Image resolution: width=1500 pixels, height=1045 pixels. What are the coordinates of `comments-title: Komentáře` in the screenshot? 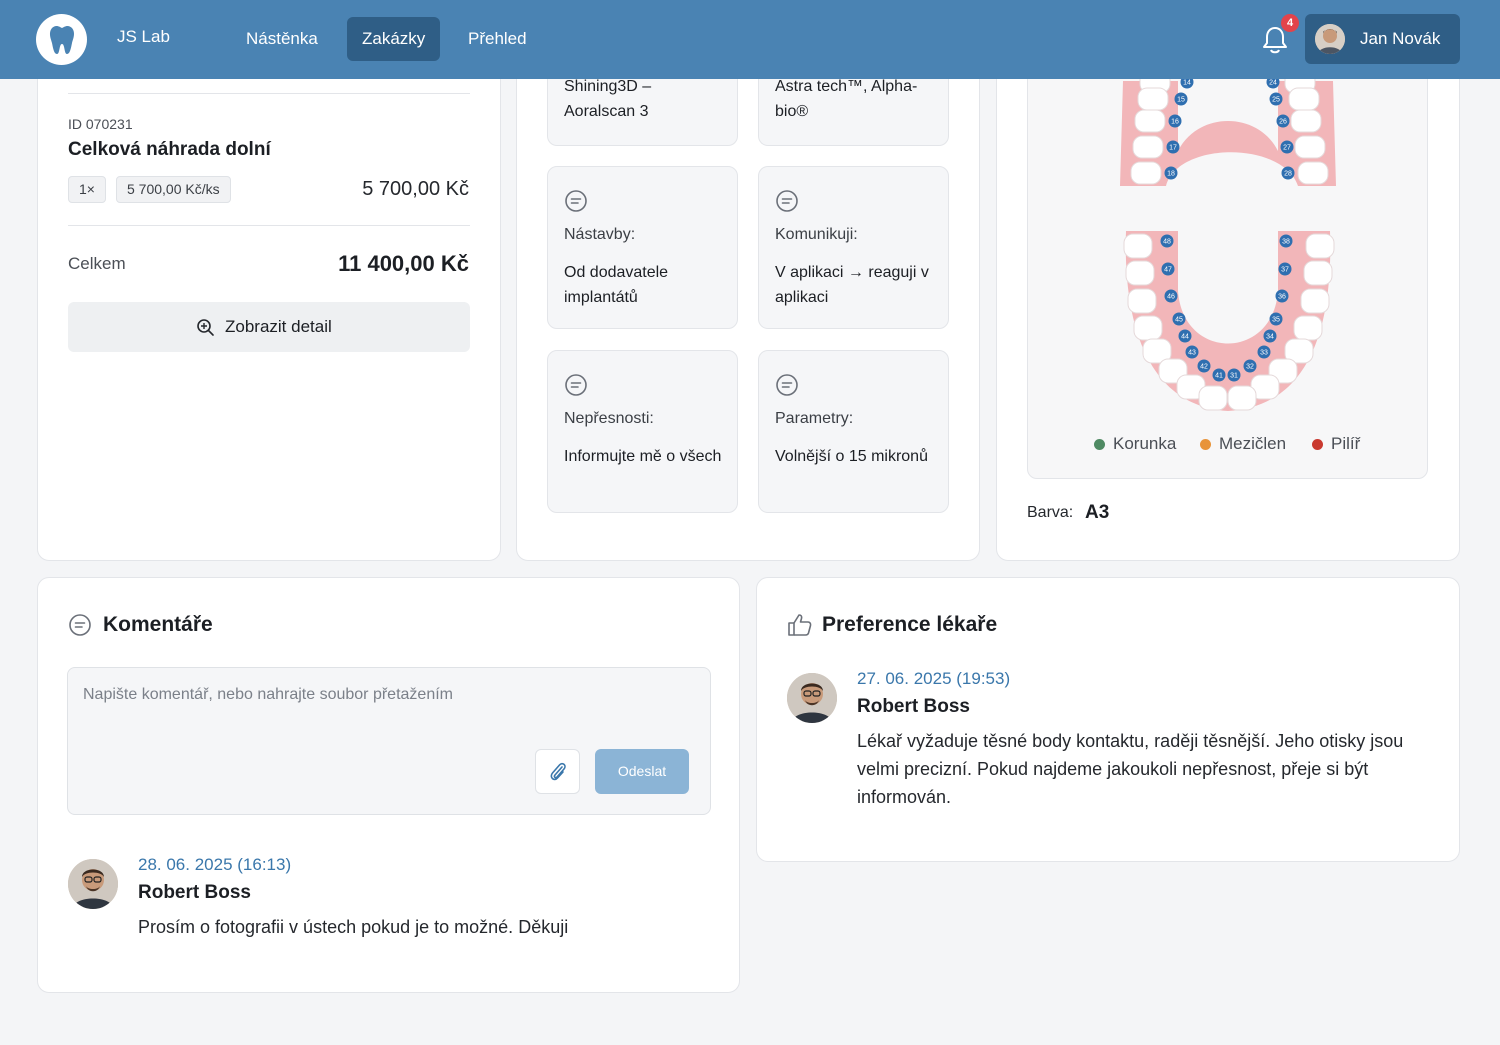 It's located at (158, 624).